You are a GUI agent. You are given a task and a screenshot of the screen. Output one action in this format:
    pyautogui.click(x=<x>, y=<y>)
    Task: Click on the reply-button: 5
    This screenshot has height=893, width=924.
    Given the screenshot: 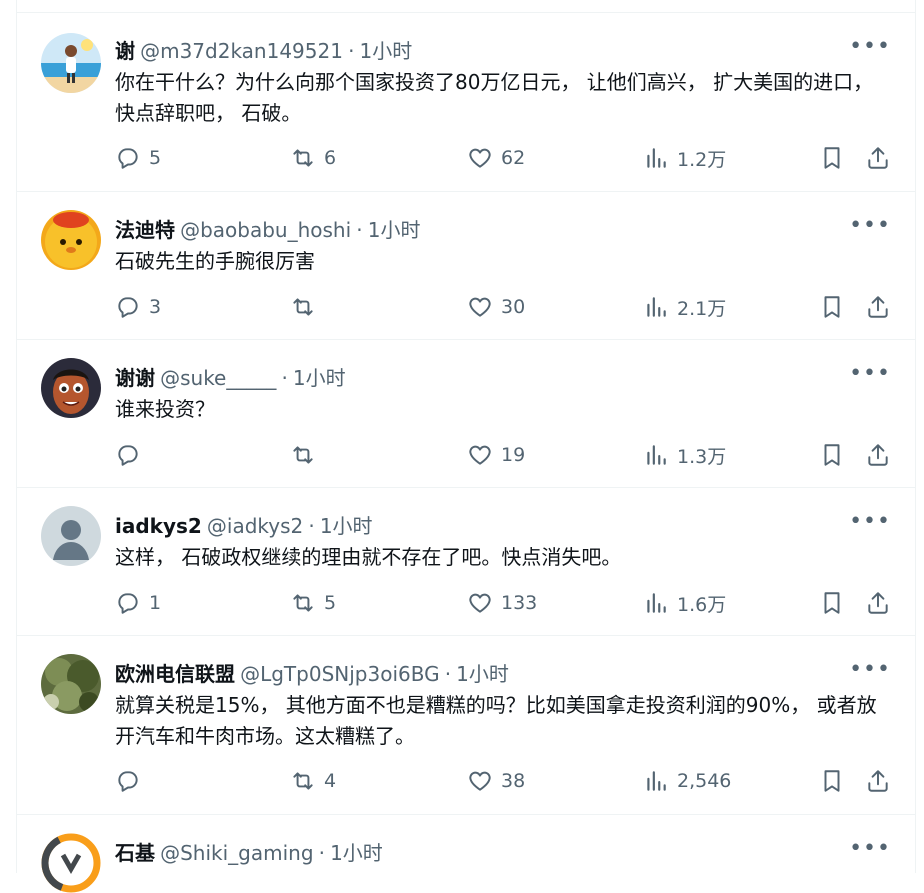 What is the action you would take?
    pyautogui.click(x=138, y=158)
    